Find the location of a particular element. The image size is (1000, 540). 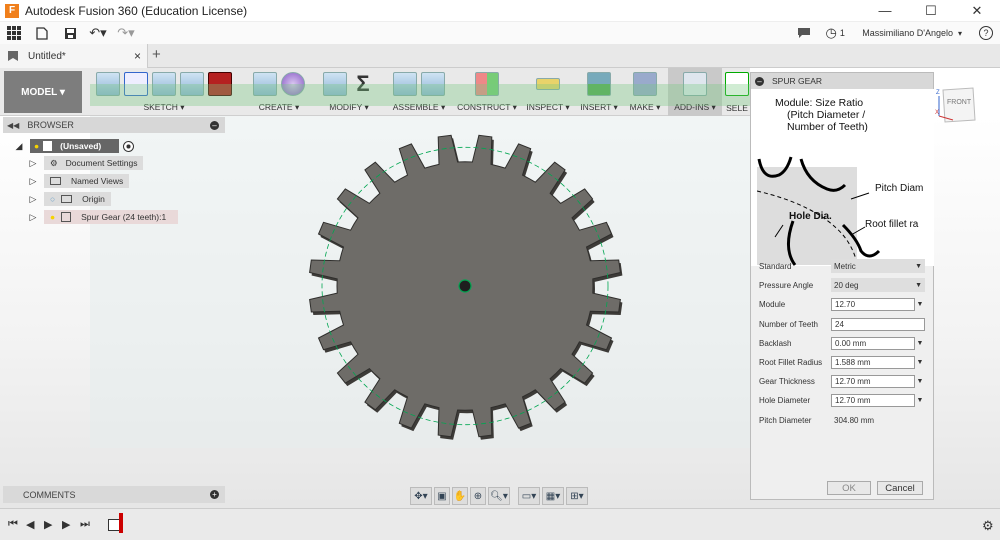

thickness-label: Gear Thickness is located at coordinates (787, 381).